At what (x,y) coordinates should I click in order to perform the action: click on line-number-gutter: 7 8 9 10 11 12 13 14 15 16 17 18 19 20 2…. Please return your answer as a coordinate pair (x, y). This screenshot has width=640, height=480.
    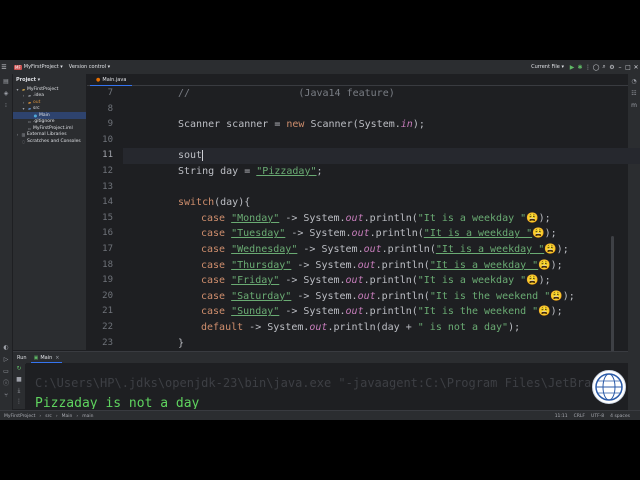
    Looking at the image, I should click on (105, 218).